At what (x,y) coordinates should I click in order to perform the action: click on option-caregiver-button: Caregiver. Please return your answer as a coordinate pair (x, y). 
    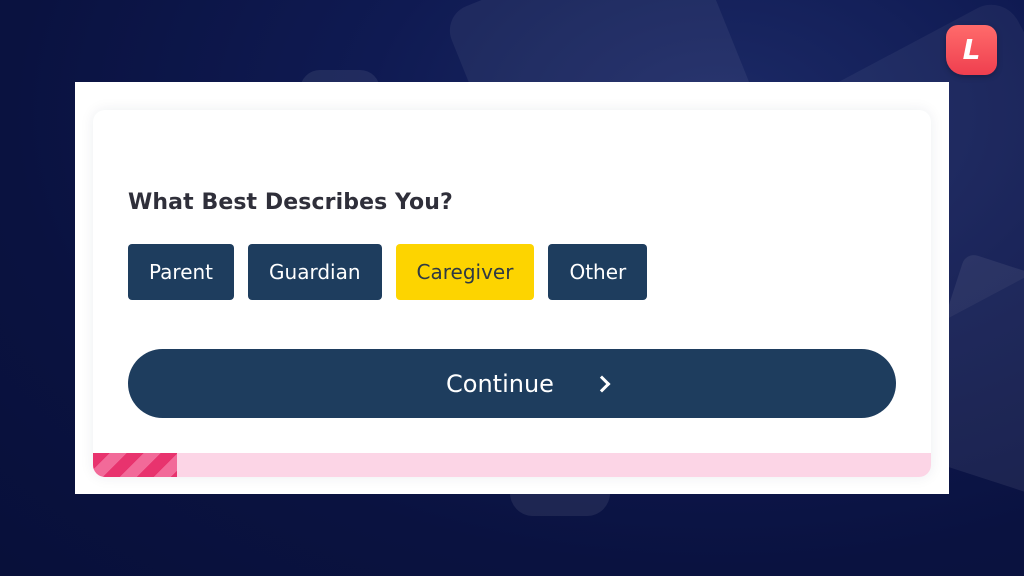
    Looking at the image, I should click on (465, 272).